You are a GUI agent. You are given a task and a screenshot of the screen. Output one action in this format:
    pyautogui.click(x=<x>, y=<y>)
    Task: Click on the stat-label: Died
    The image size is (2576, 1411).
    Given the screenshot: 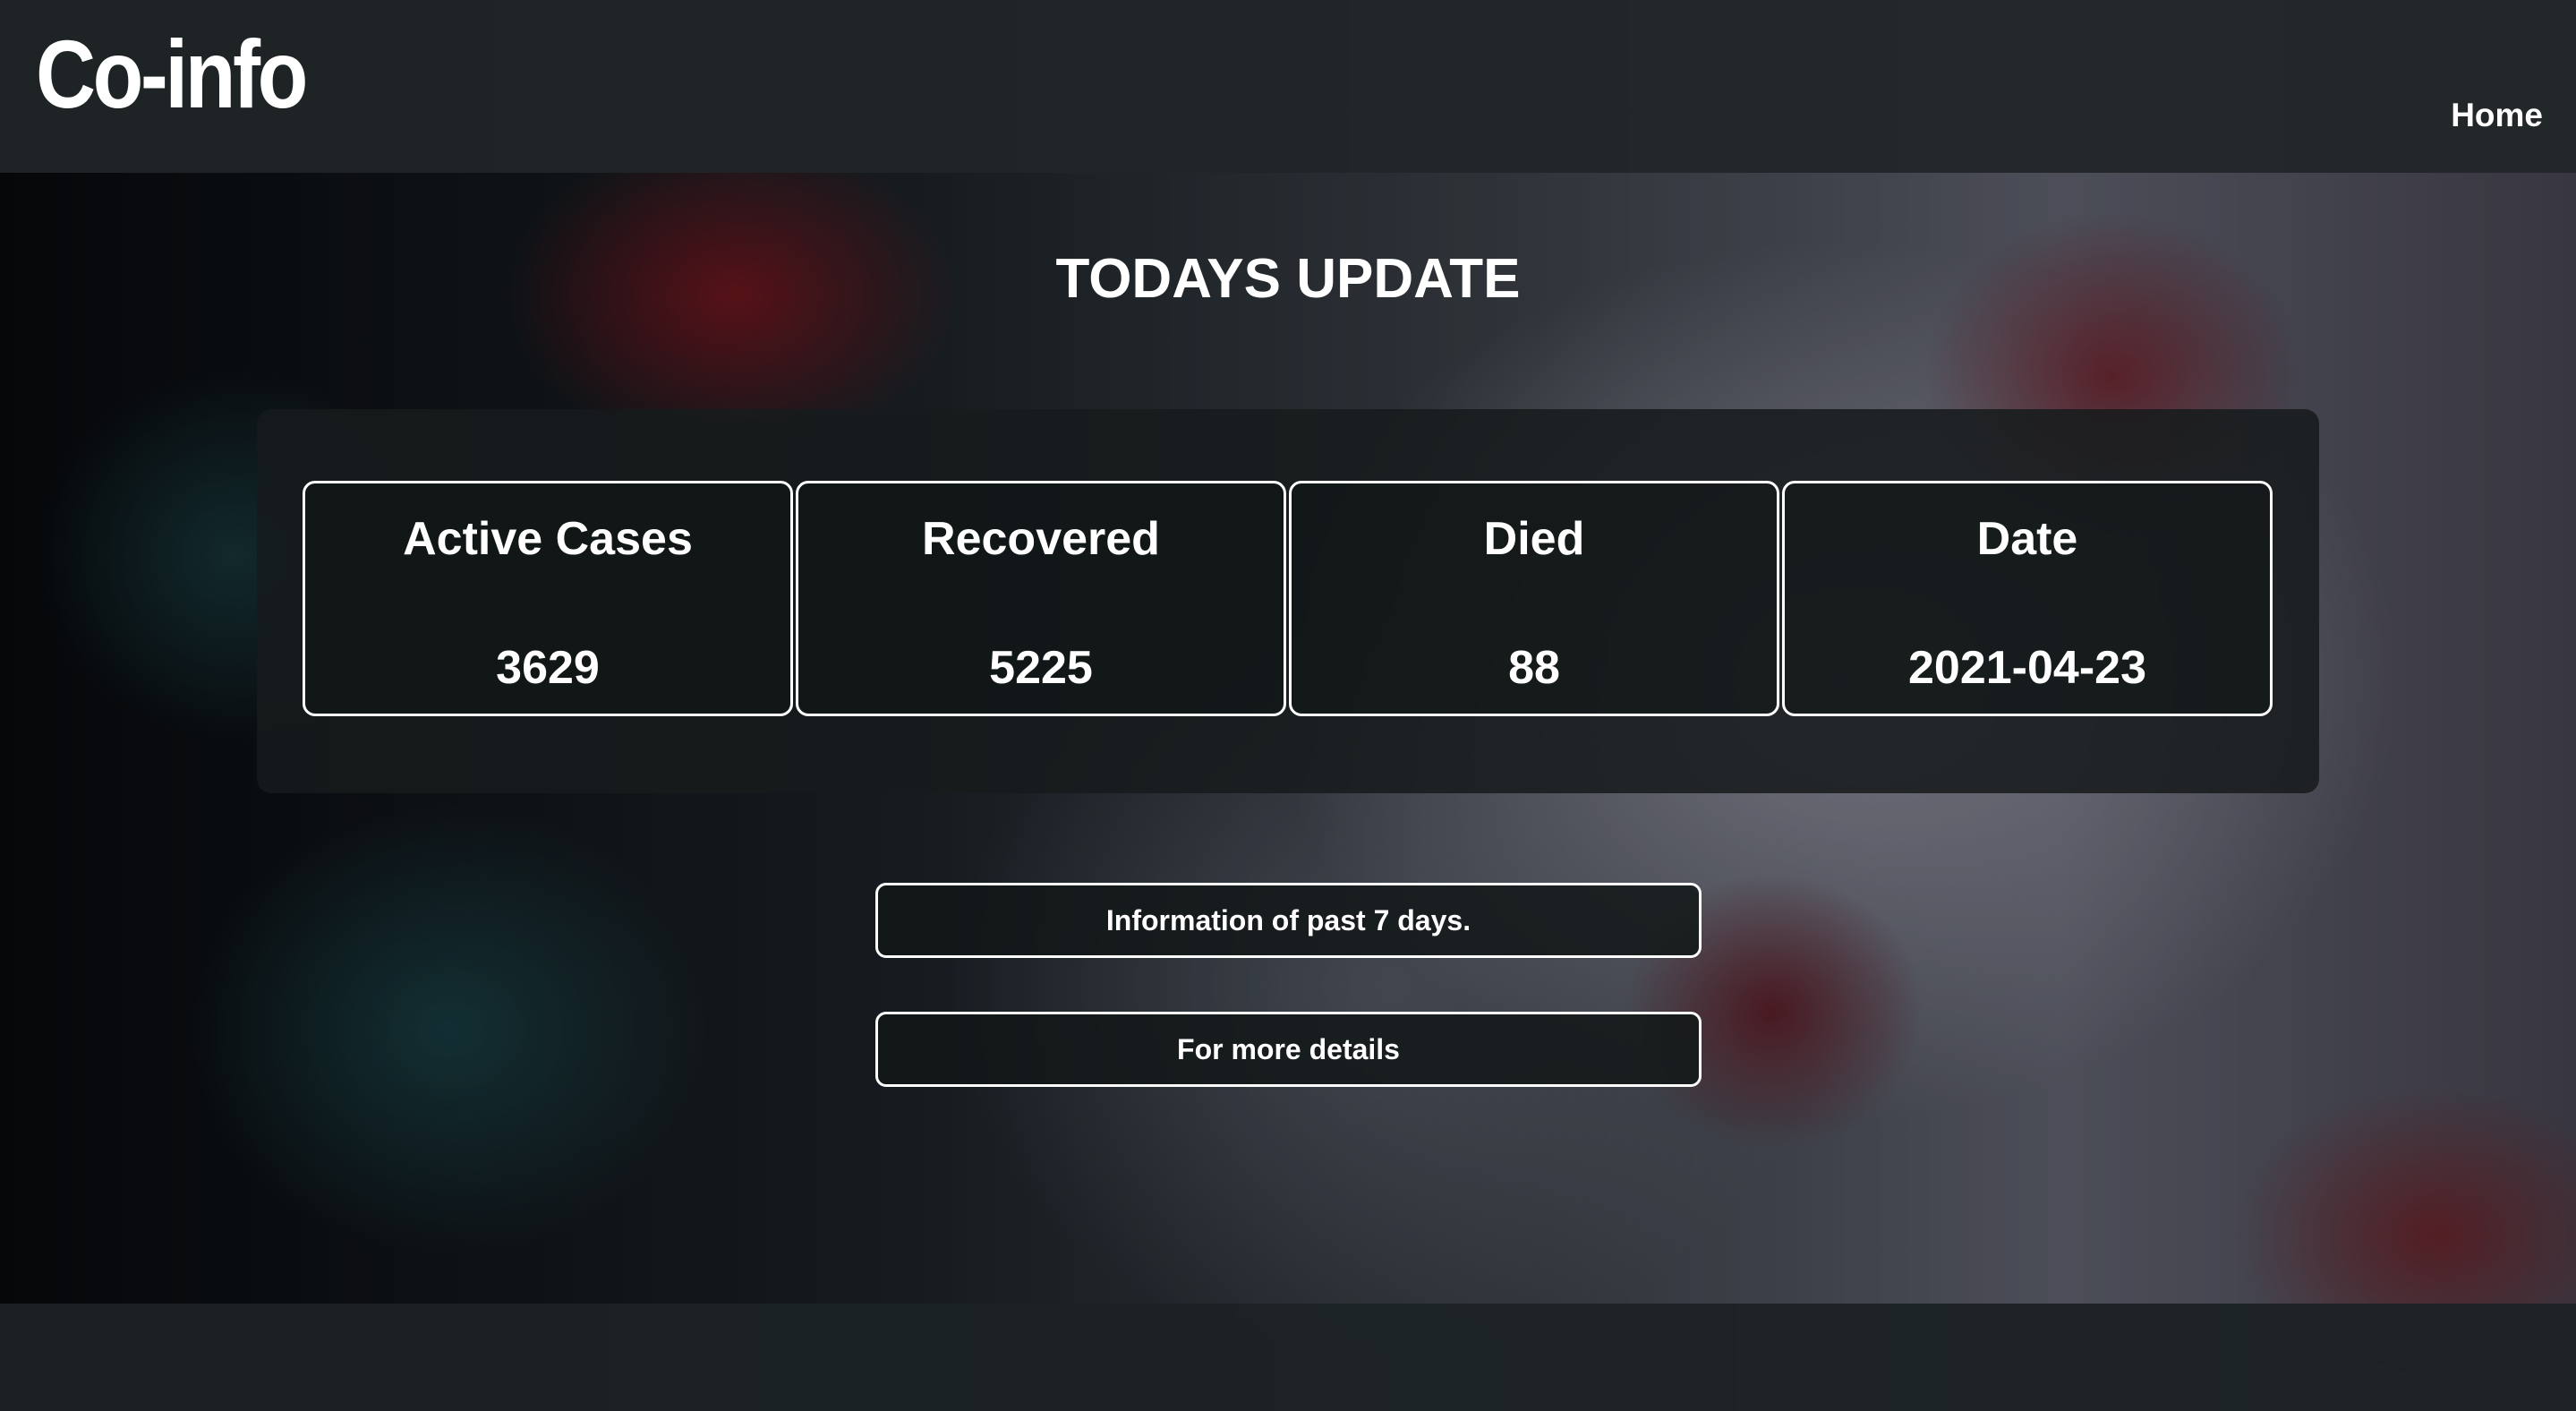 What is the action you would take?
    pyautogui.click(x=1534, y=539)
    